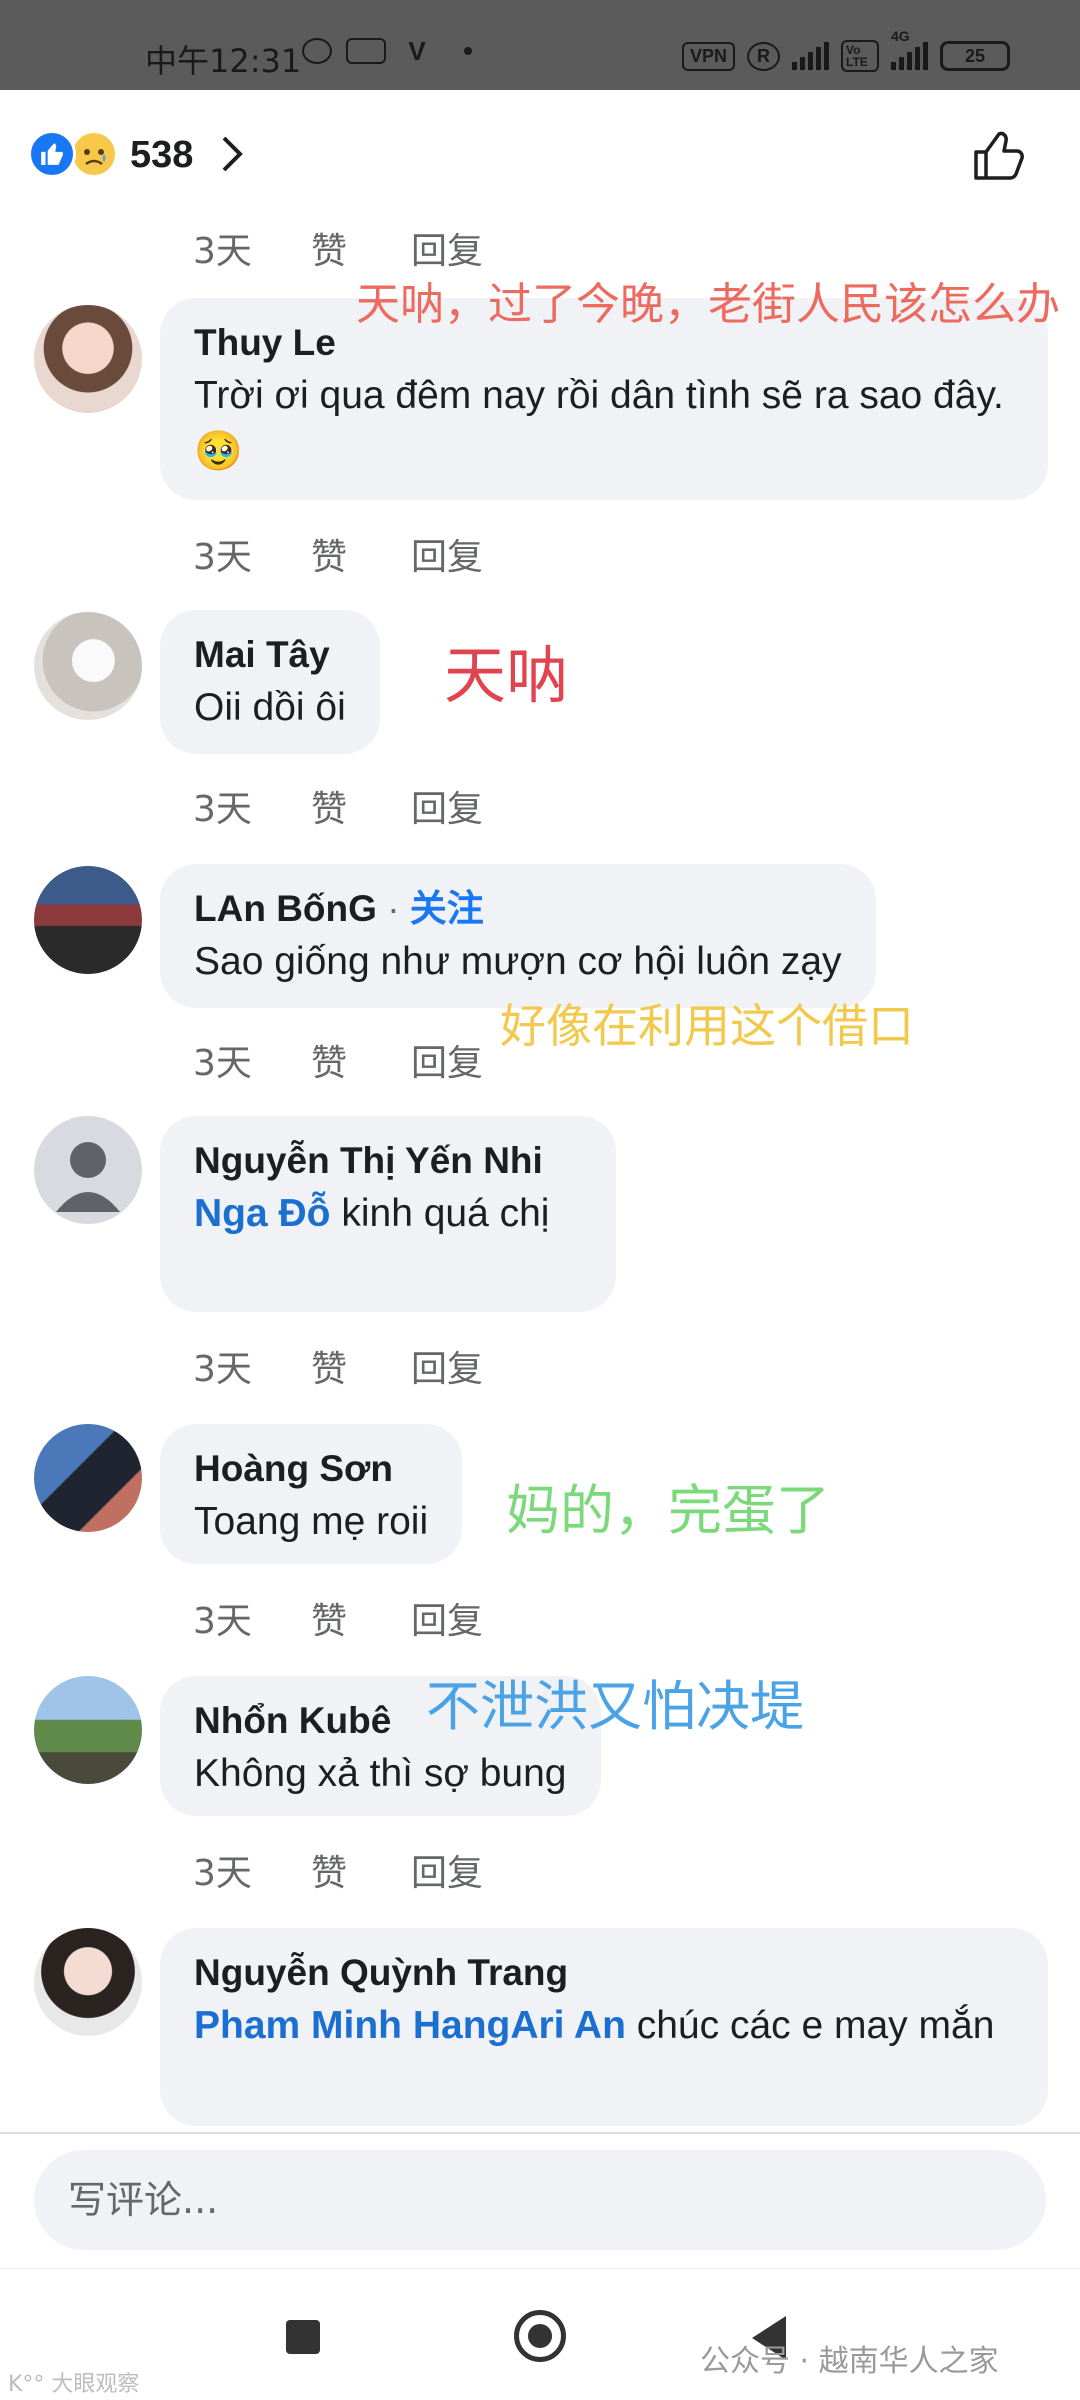 This screenshot has width=1080, height=2400. I want to click on comment-text: Toang mẹ roii, so click(311, 1521).